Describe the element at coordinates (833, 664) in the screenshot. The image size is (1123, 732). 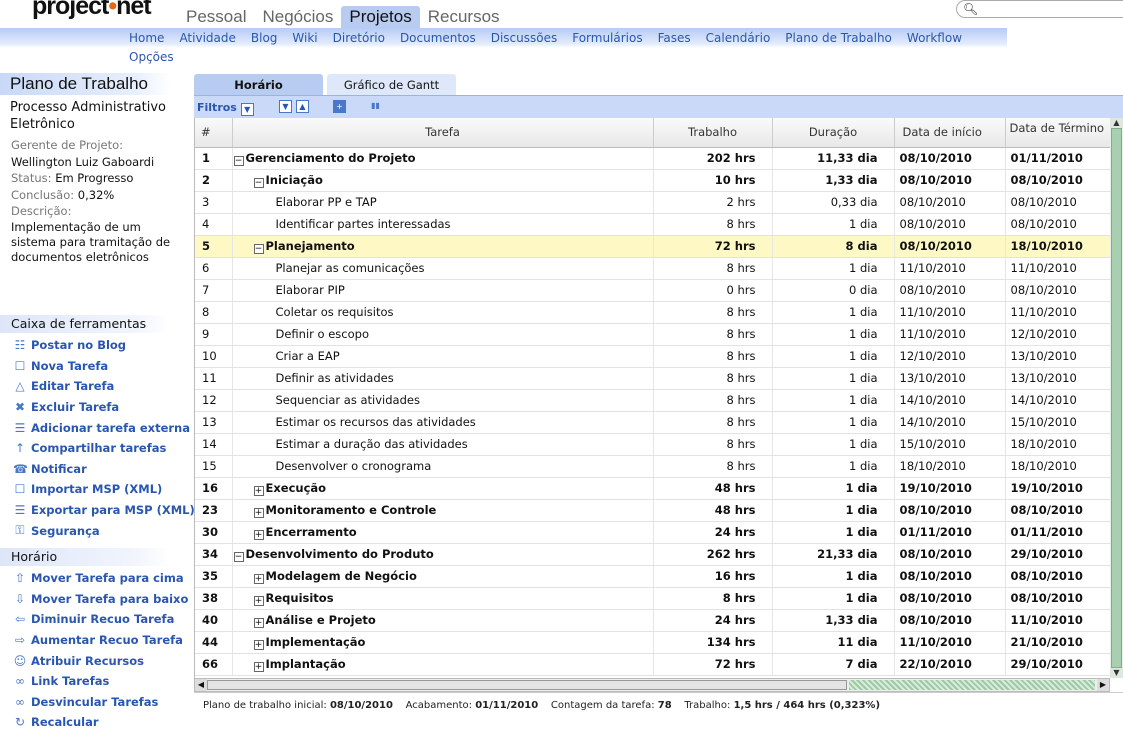
I see `cell-duration: 7 dia` at that location.